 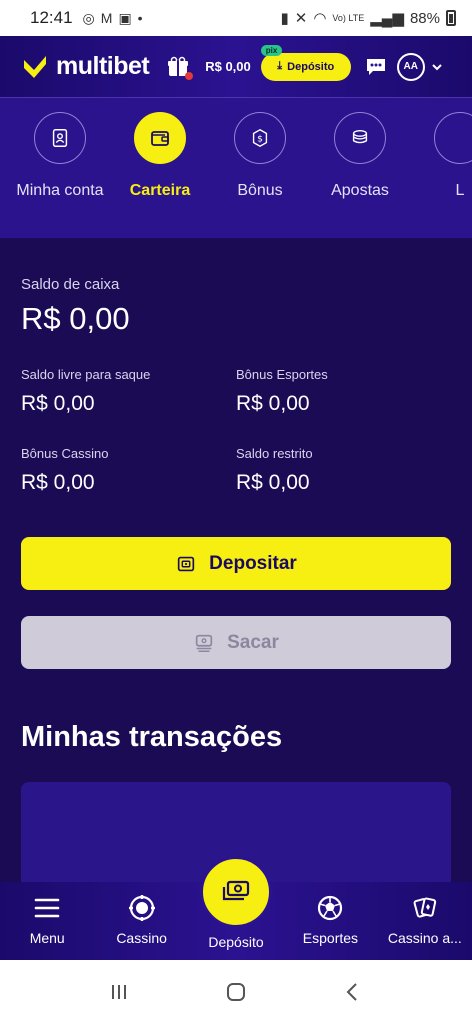 What do you see at coordinates (152, 737) in the screenshot?
I see `transactions-title: Minhas transações` at bounding box center [152, 737].